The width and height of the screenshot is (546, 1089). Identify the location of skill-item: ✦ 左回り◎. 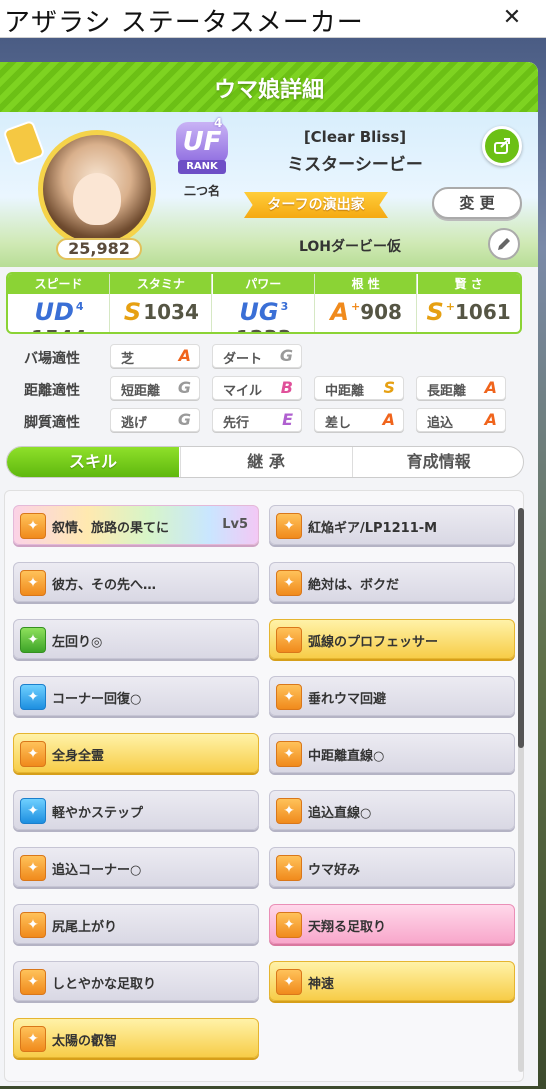
(136, 639).